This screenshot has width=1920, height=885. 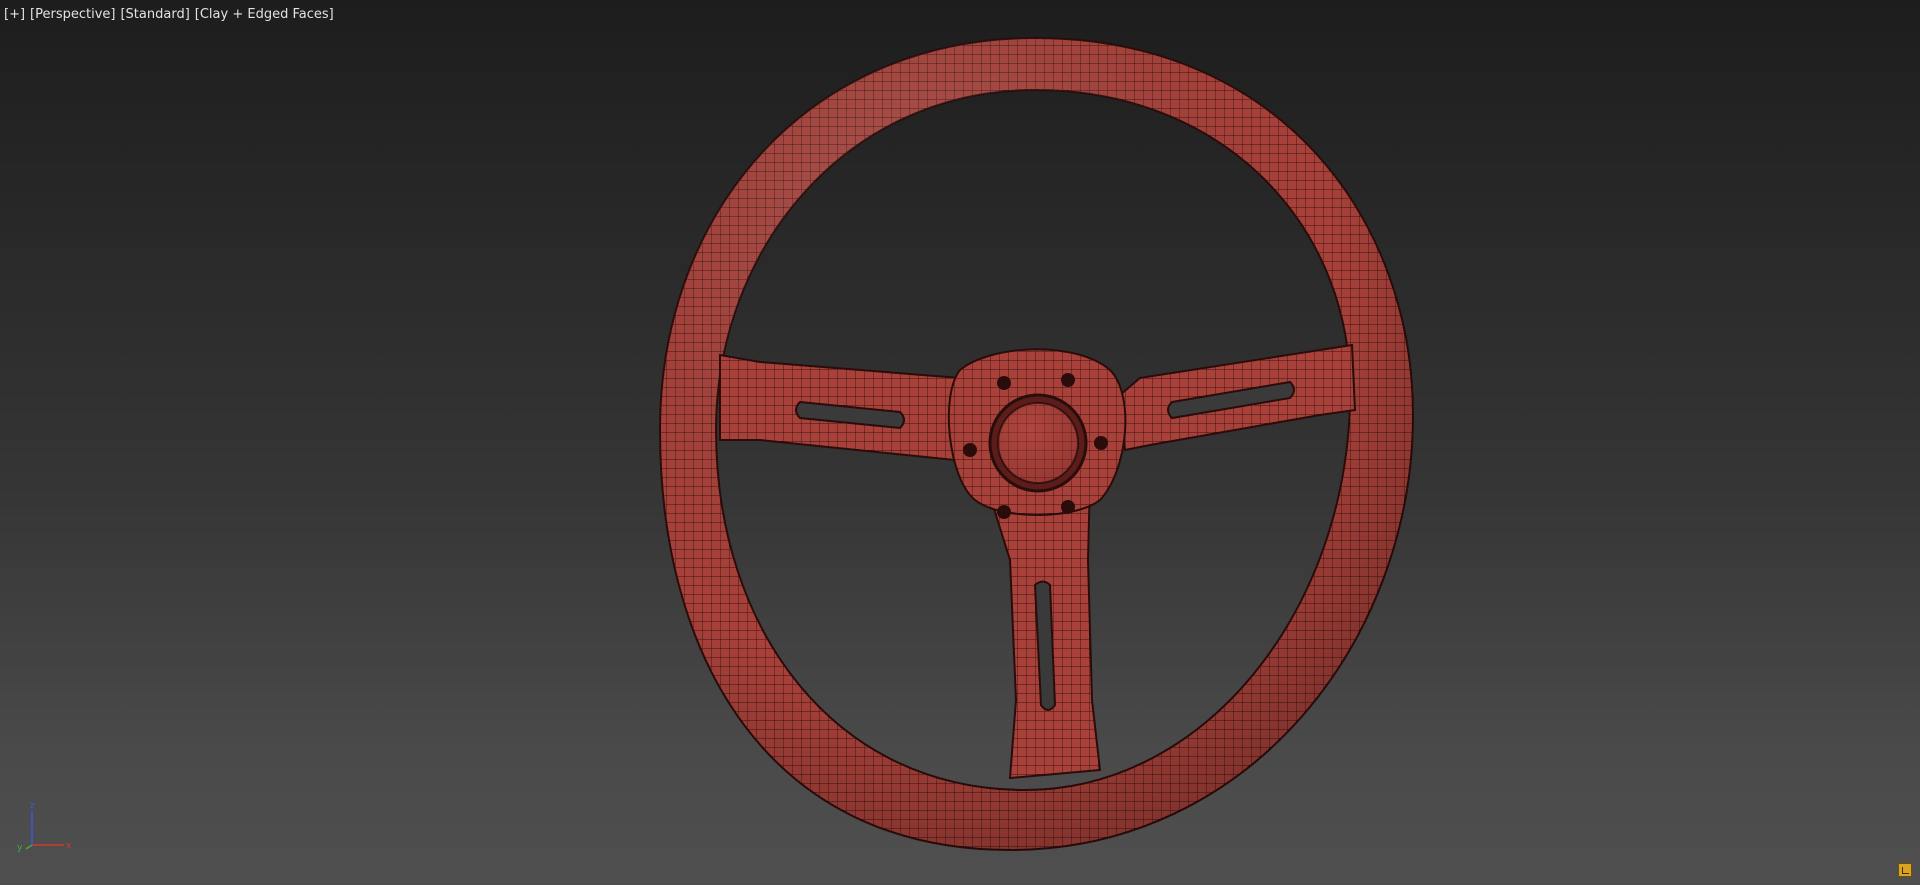 What do you see at coordinates (1905, 870) in the screenshot?
I see `viewport-layout-icon` at bounding box center [1905, 870].